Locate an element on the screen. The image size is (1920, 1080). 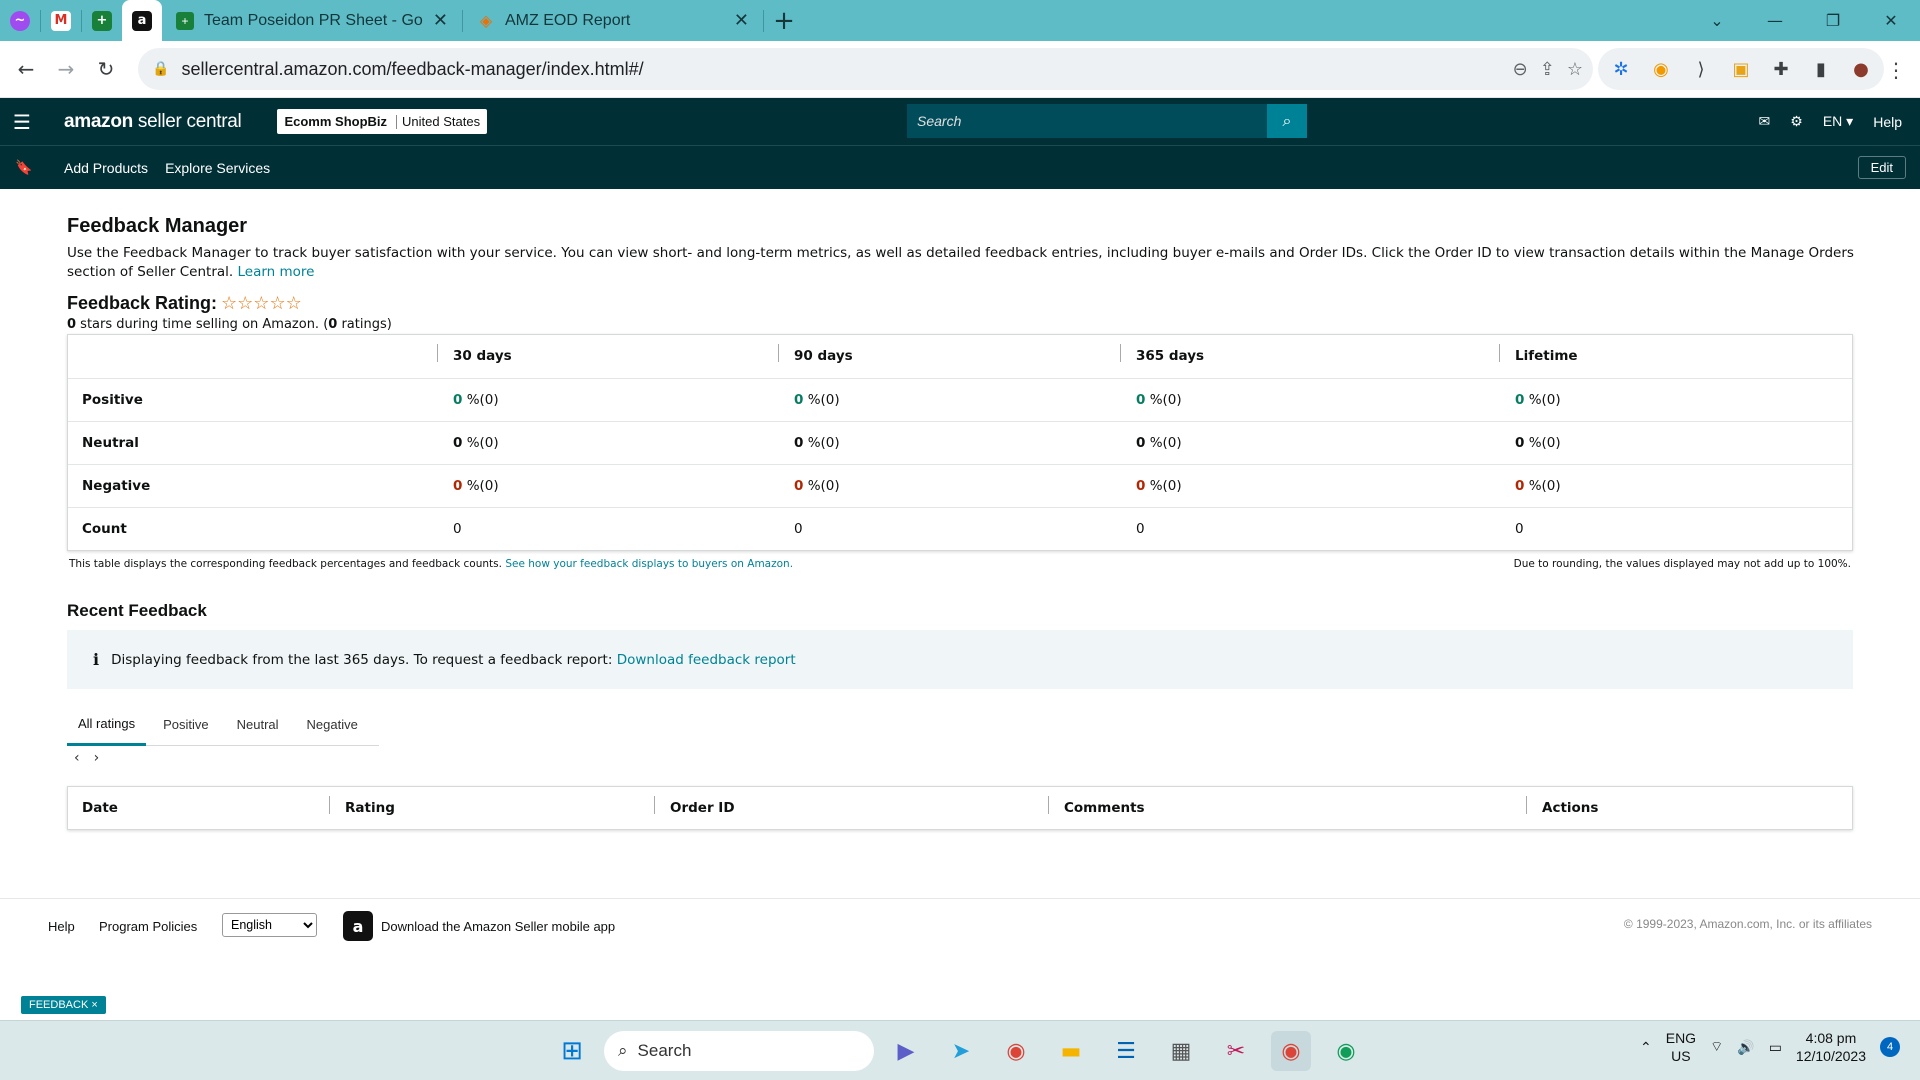
telegram-icon: ➤ is located at coordinates (961, 1051).